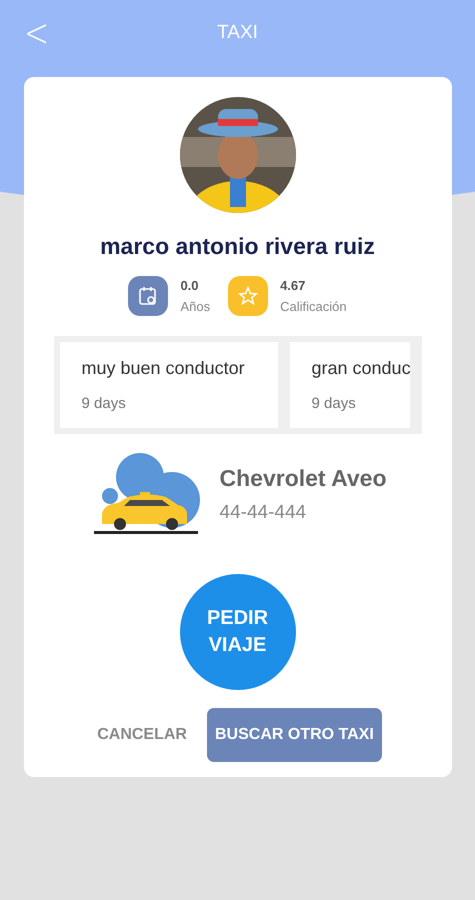  What do you see at coordinates (142, 735) in the screenshot?
I see `cancel-button: CANCELAR` at bounding box center [142, 735].